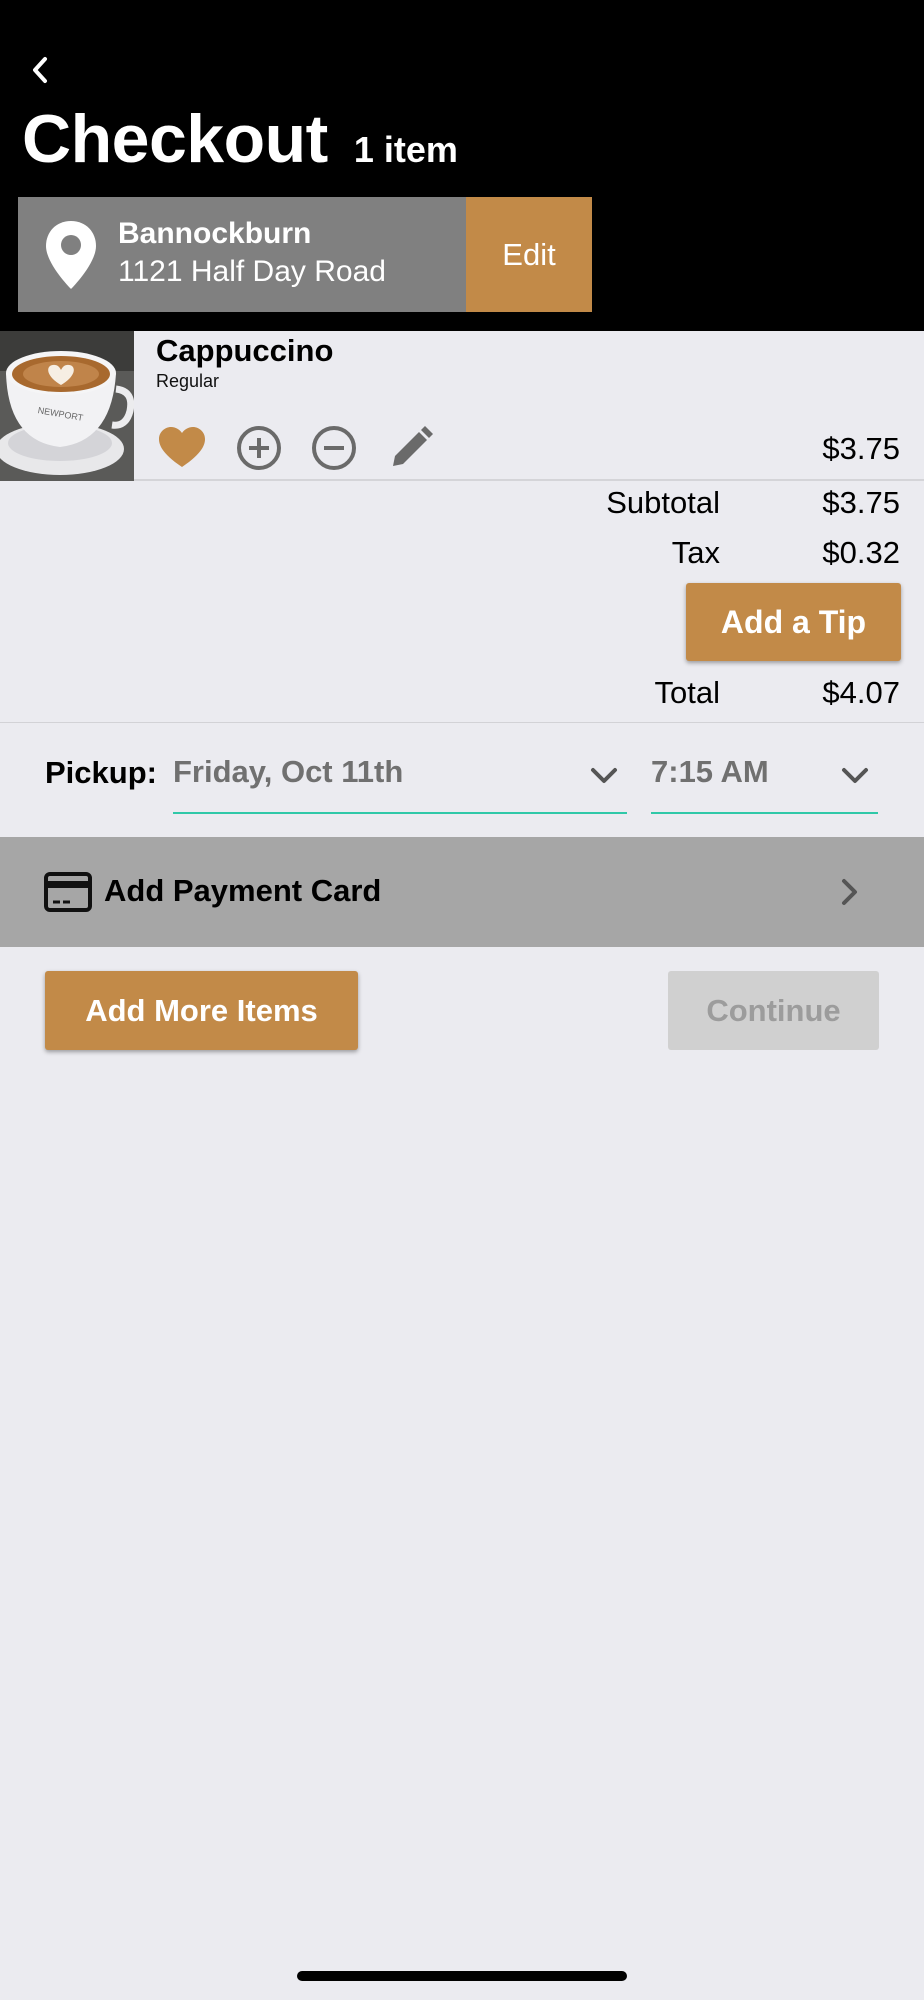  Describe the element at coordinates (849, 892) in the screenshot. I see `chevron-right-icon` at that location.